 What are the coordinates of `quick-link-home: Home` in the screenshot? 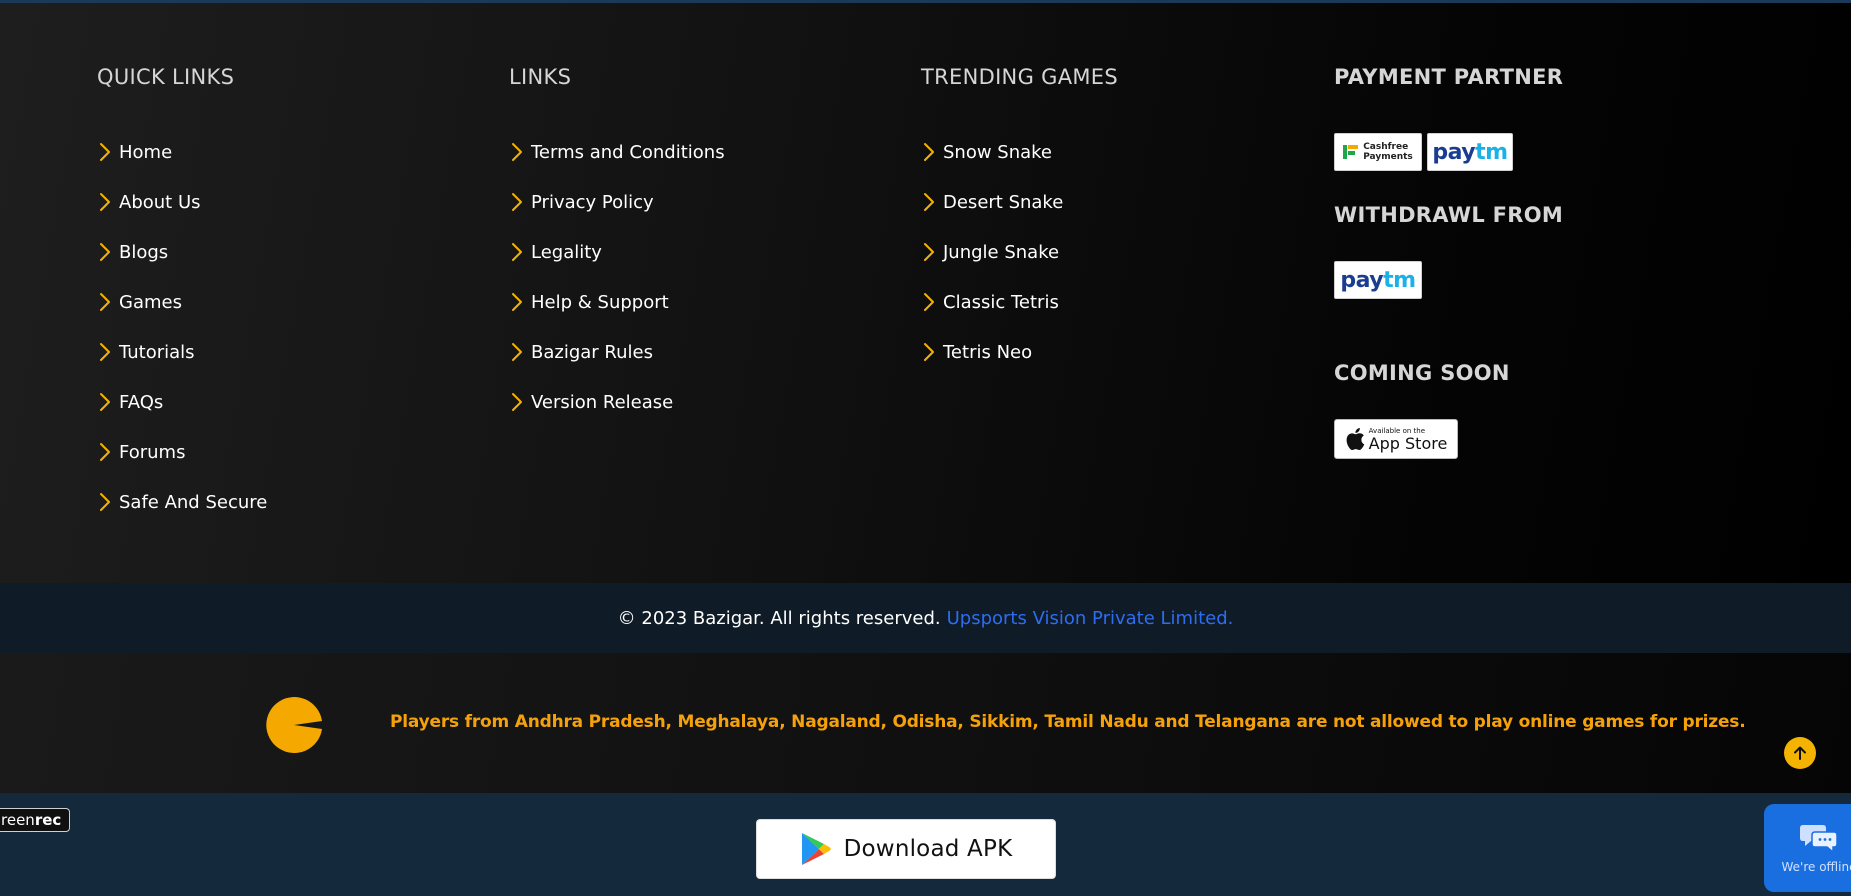 It's located at (182, 152).